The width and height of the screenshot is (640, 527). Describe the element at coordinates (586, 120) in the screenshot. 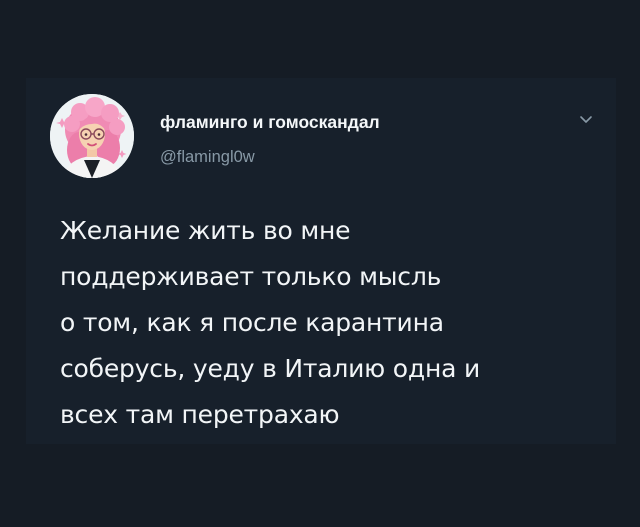

I see `chevron-down-icon` at that location.